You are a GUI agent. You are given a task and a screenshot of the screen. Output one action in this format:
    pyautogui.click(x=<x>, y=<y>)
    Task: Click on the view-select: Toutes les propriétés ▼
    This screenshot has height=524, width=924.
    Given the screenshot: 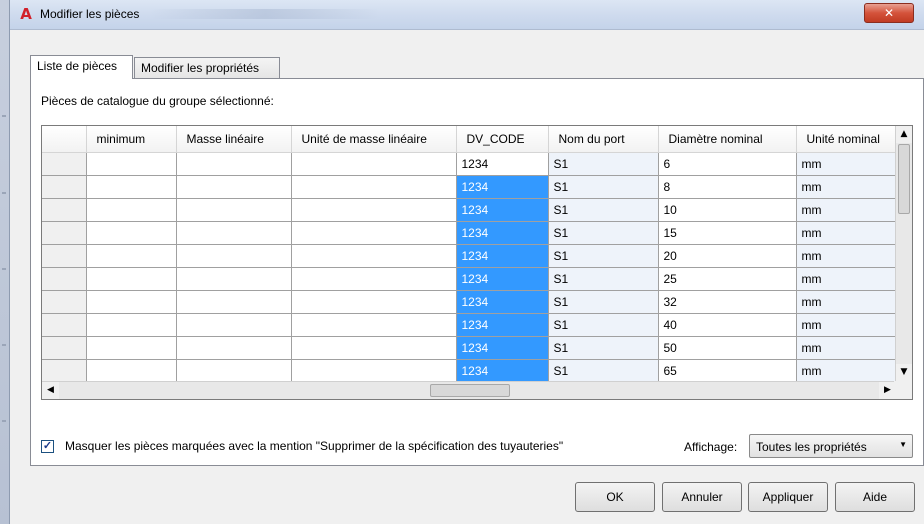 What is the action you would take?
    pyautogui.click(x=831, y=446)
    